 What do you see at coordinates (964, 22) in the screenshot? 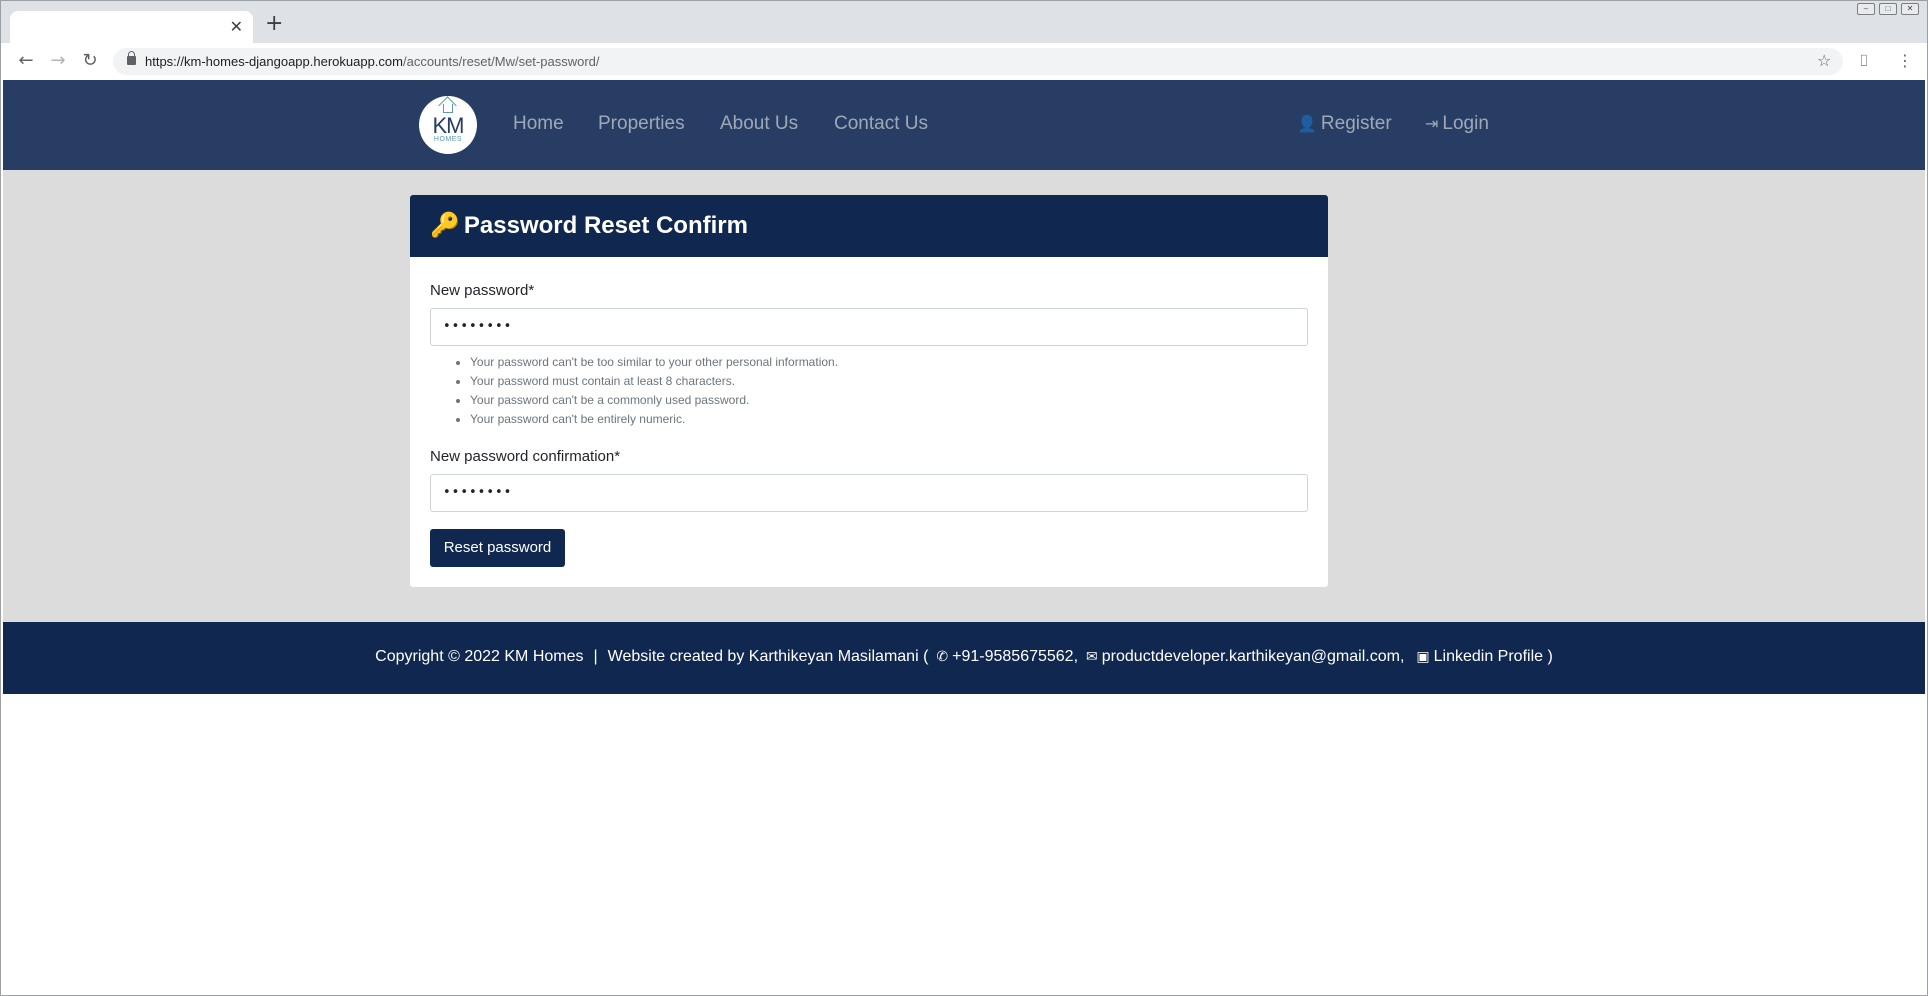
I see `browser-tab-bar: ✕ + – □ ✕` at bounding box center [964, 22].